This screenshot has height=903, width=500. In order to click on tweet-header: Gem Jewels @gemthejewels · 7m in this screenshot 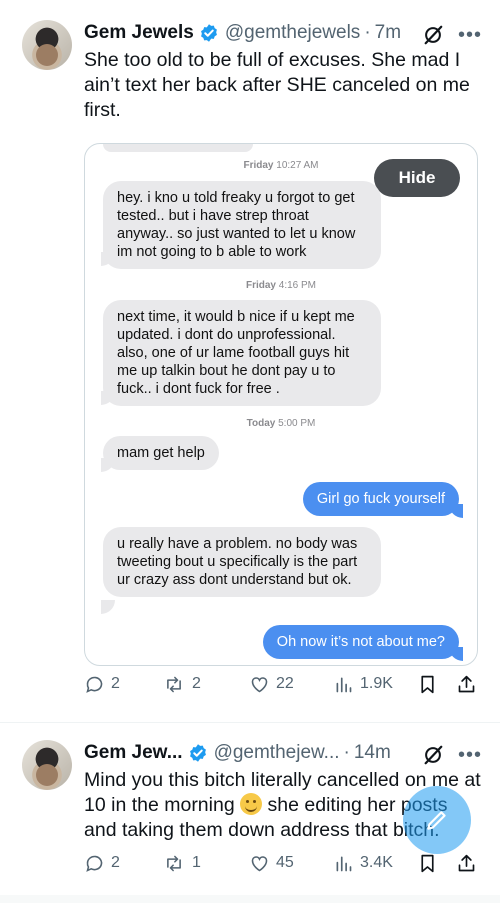, I will do `click(242, 33)`.